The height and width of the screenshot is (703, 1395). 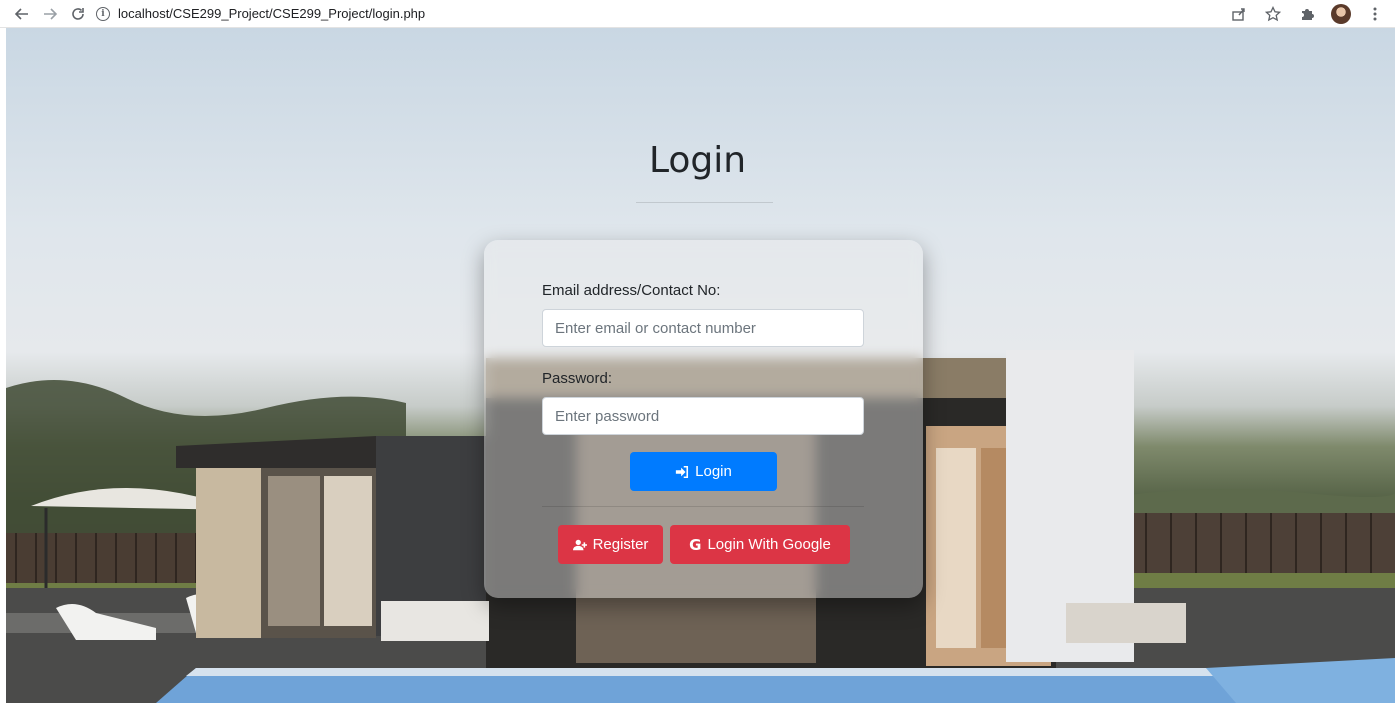 I want to click on back-button, so click(x=22, y=14).